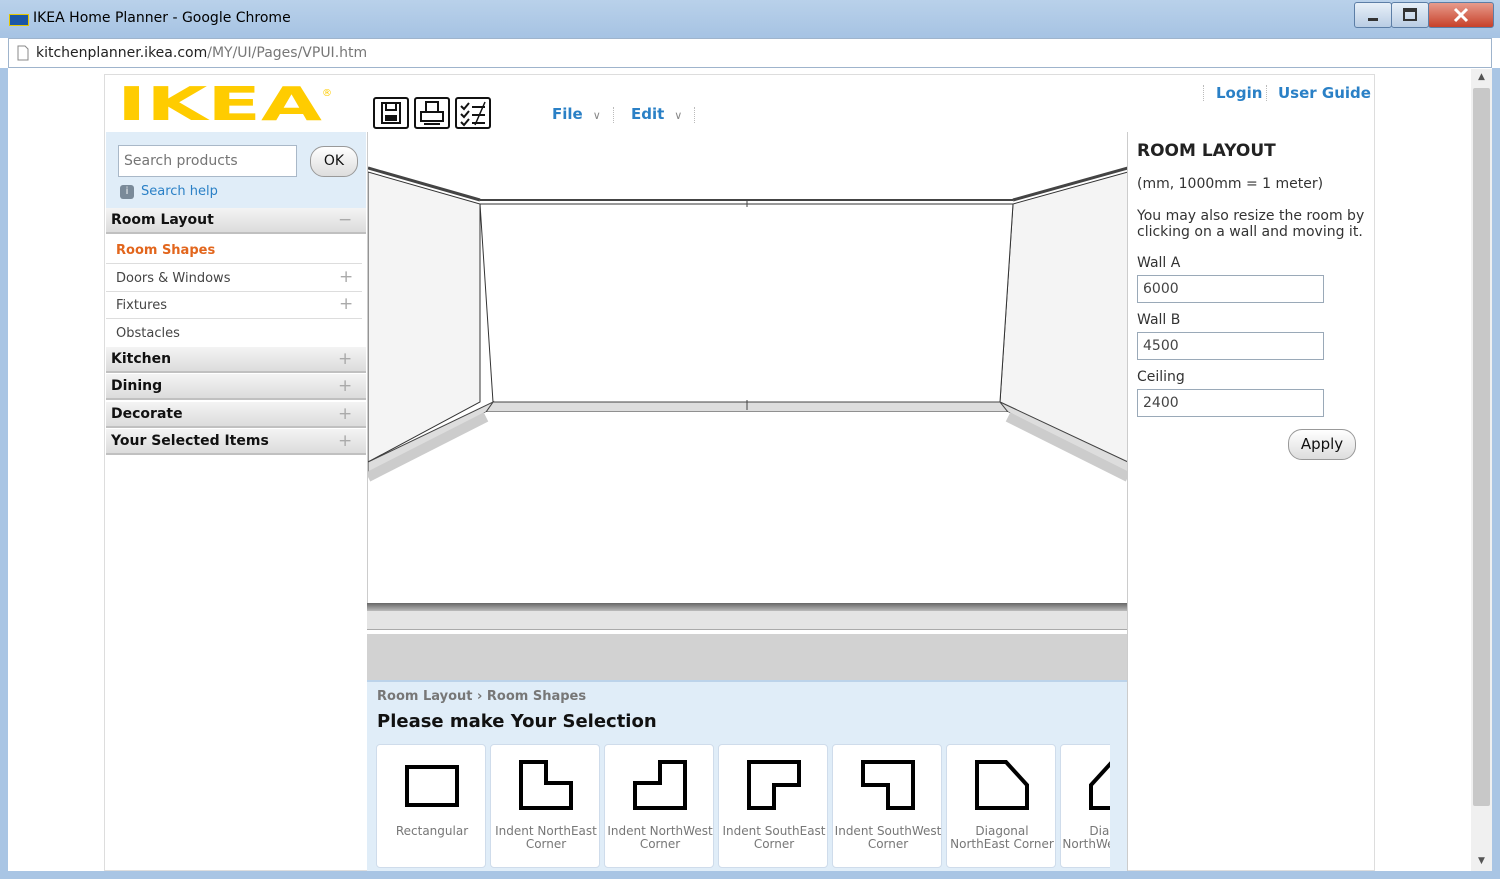 The image size is (1500, 879). Describe the element at coordinates (1161, 377) in the screenshot. I see `ceiling-label: Ceiling` at that location.